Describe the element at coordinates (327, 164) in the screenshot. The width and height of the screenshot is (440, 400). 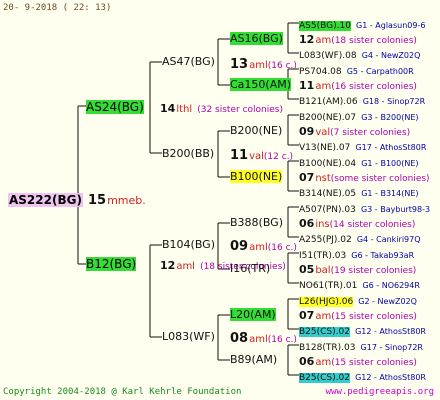
I see `gen4-a-name: B100(NE).04` at that location.